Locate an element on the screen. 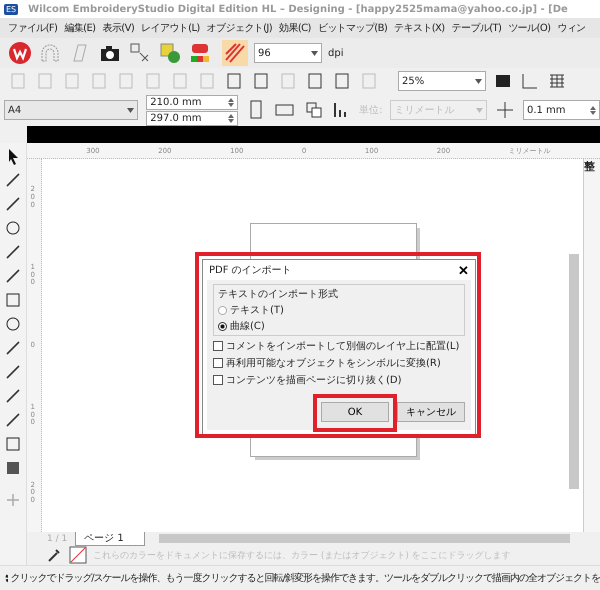 The width and height of the screenshot is (600, 590). shadow-icon is located at coordinates (13, 444).